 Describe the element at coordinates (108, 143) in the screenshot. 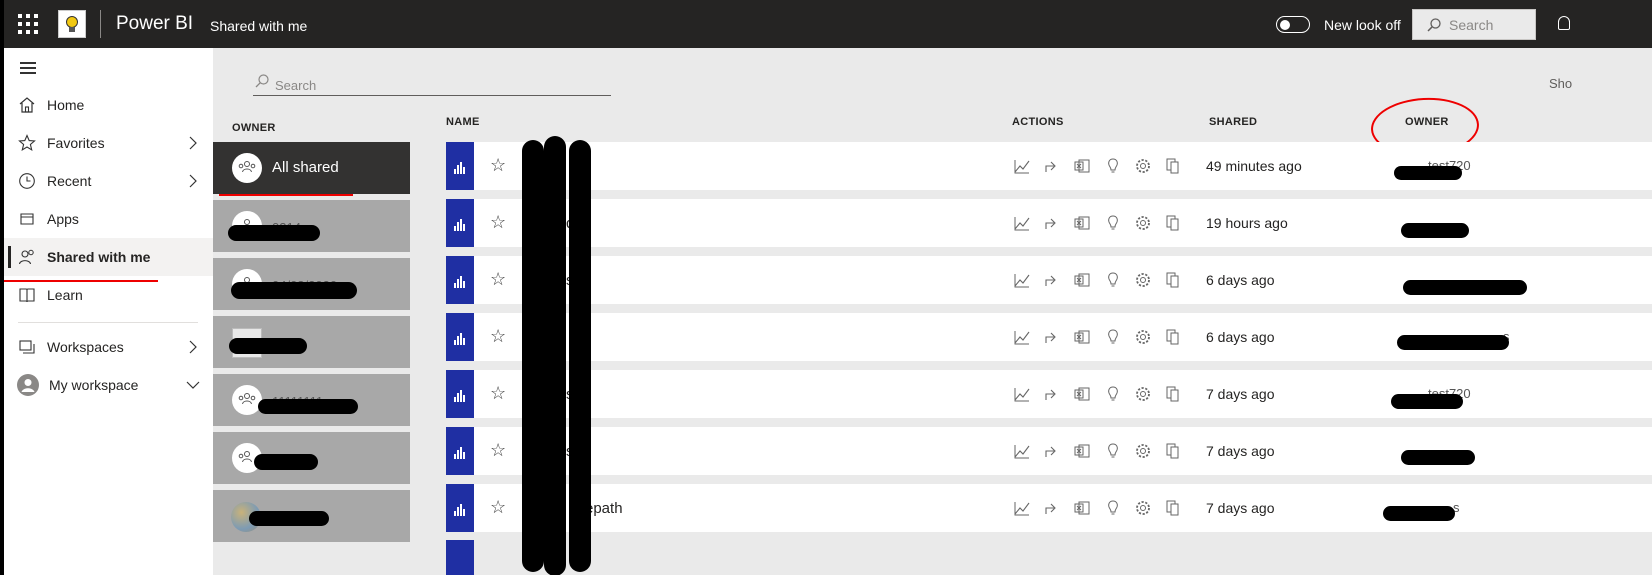

I see `nav-item-favorites: Favorites` at that location.